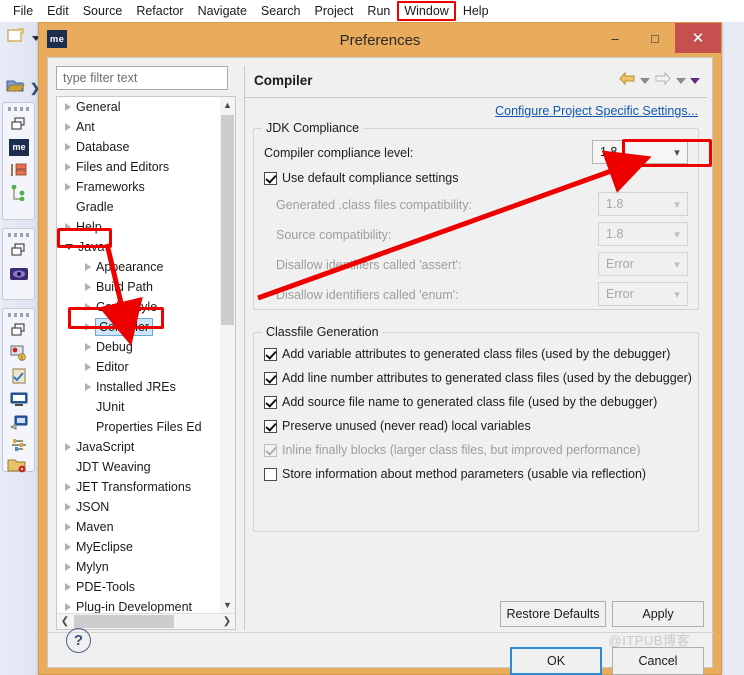 The image size is (744, 675). Describe the element at coordinates (139, 507) in the screenshot. I see `tree-item-json: JSON` at that location.